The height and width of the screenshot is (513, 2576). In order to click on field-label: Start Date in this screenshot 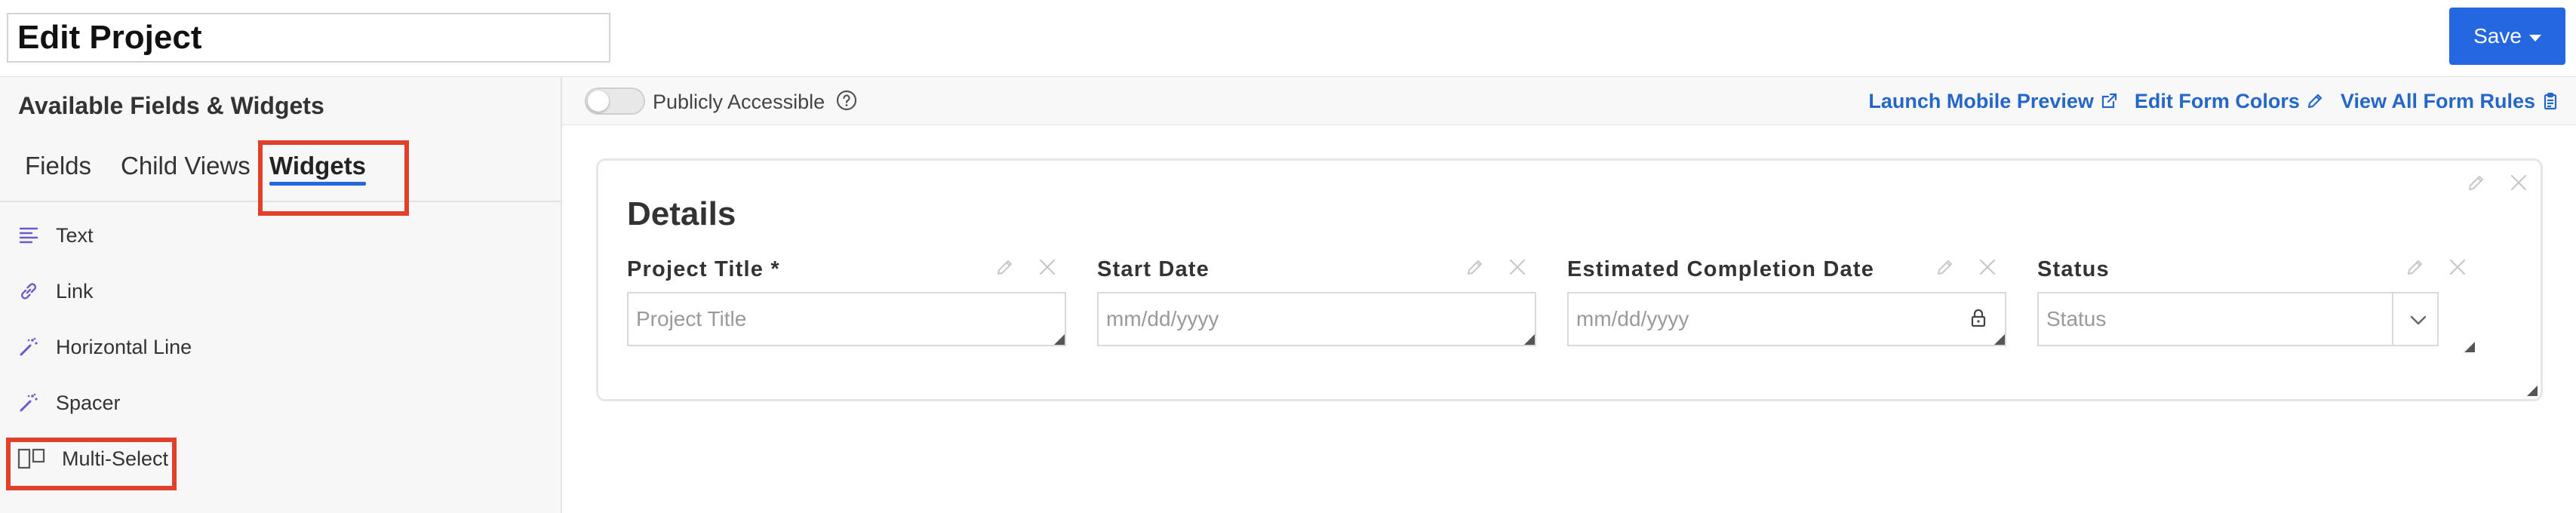, I will do `click(1153, 269)`.